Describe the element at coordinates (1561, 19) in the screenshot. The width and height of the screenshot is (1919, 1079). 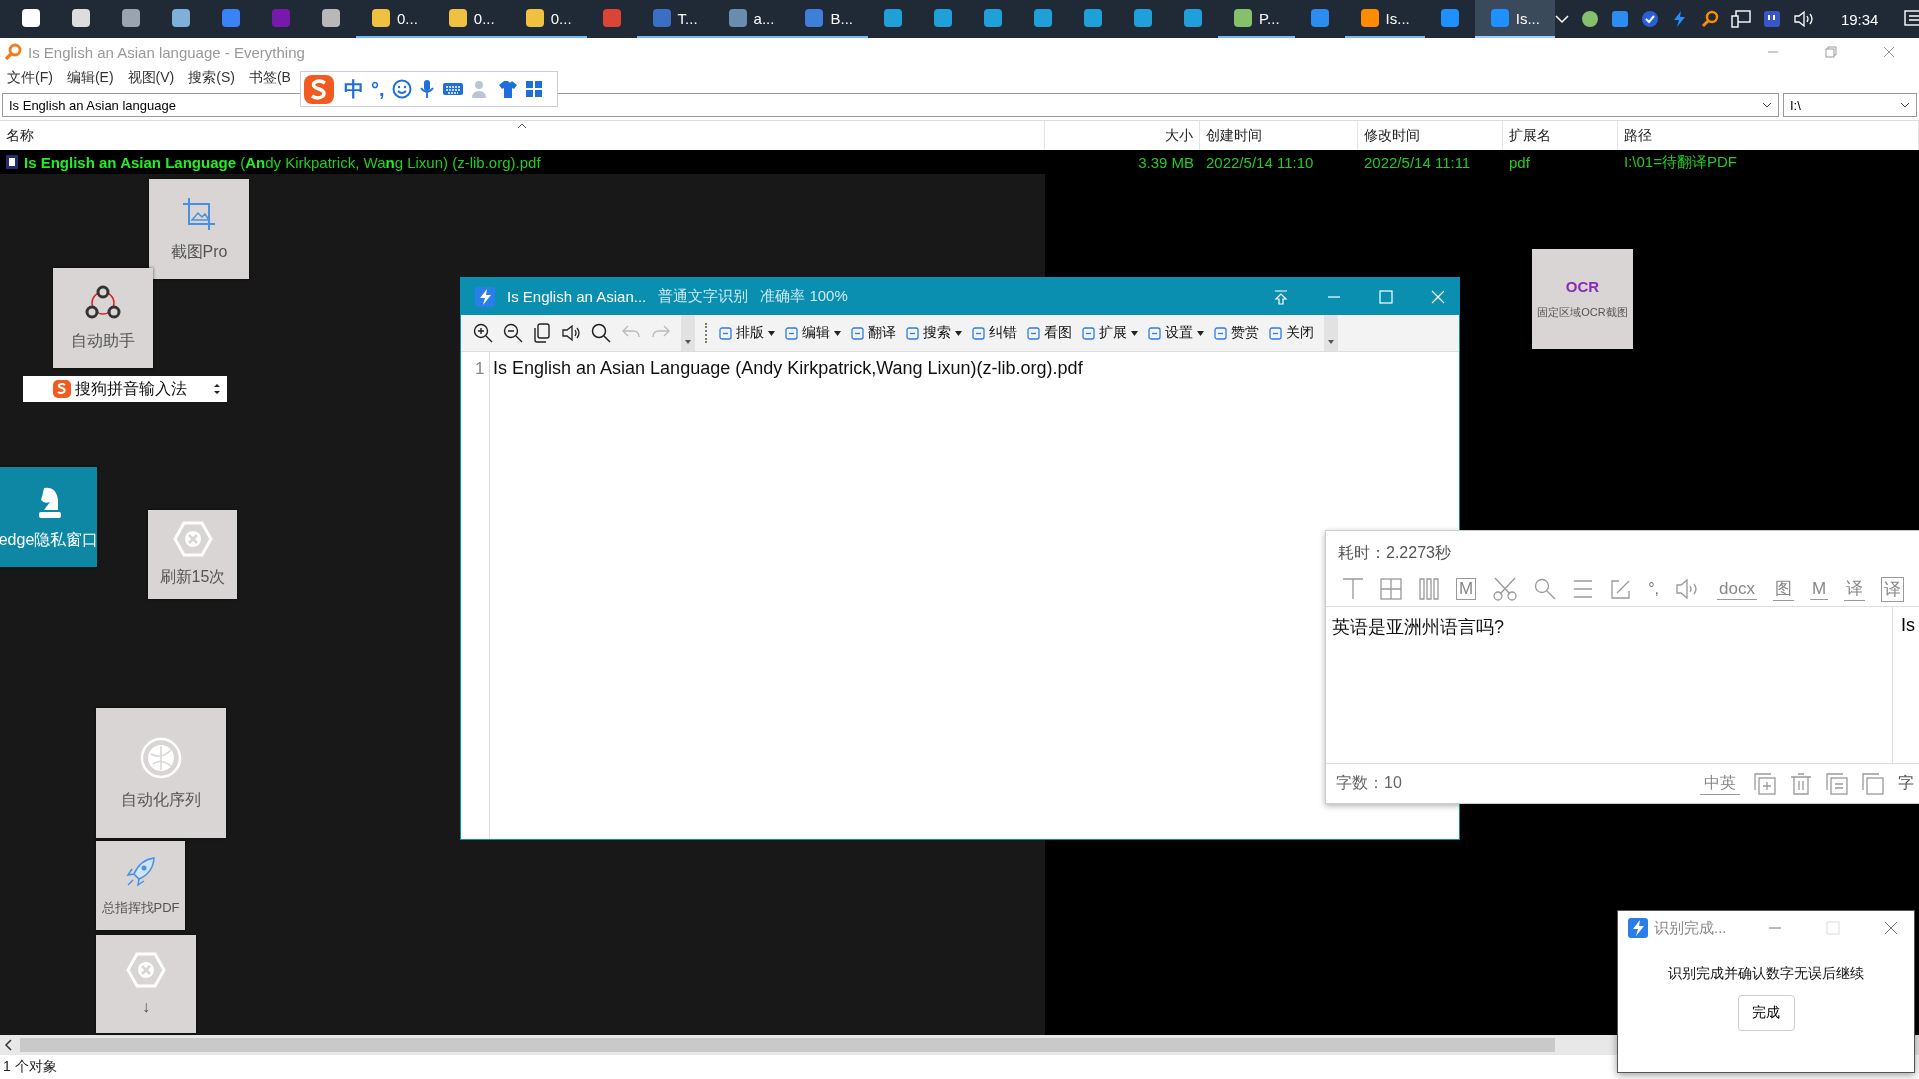
I see `chevron-icon` at that location.